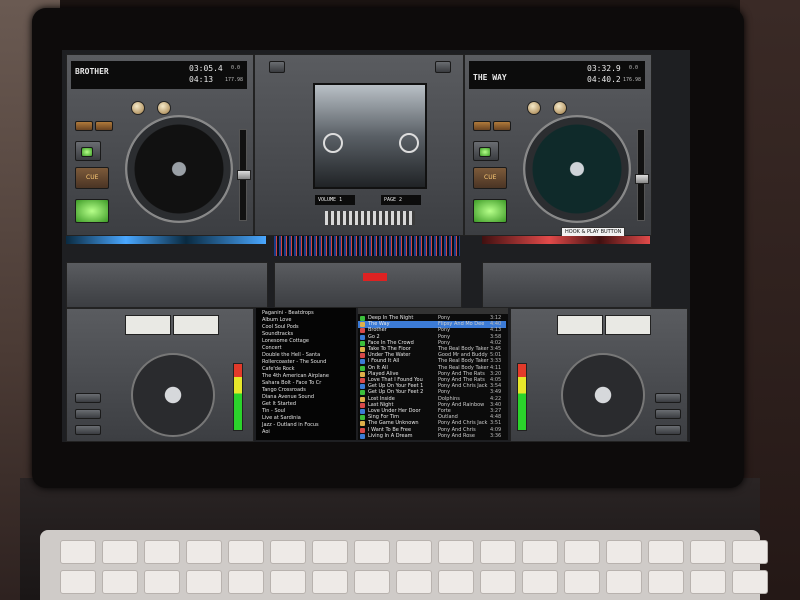 The image size is (800, 600). I want to click on track-length: 4:05, so click(496, 380).